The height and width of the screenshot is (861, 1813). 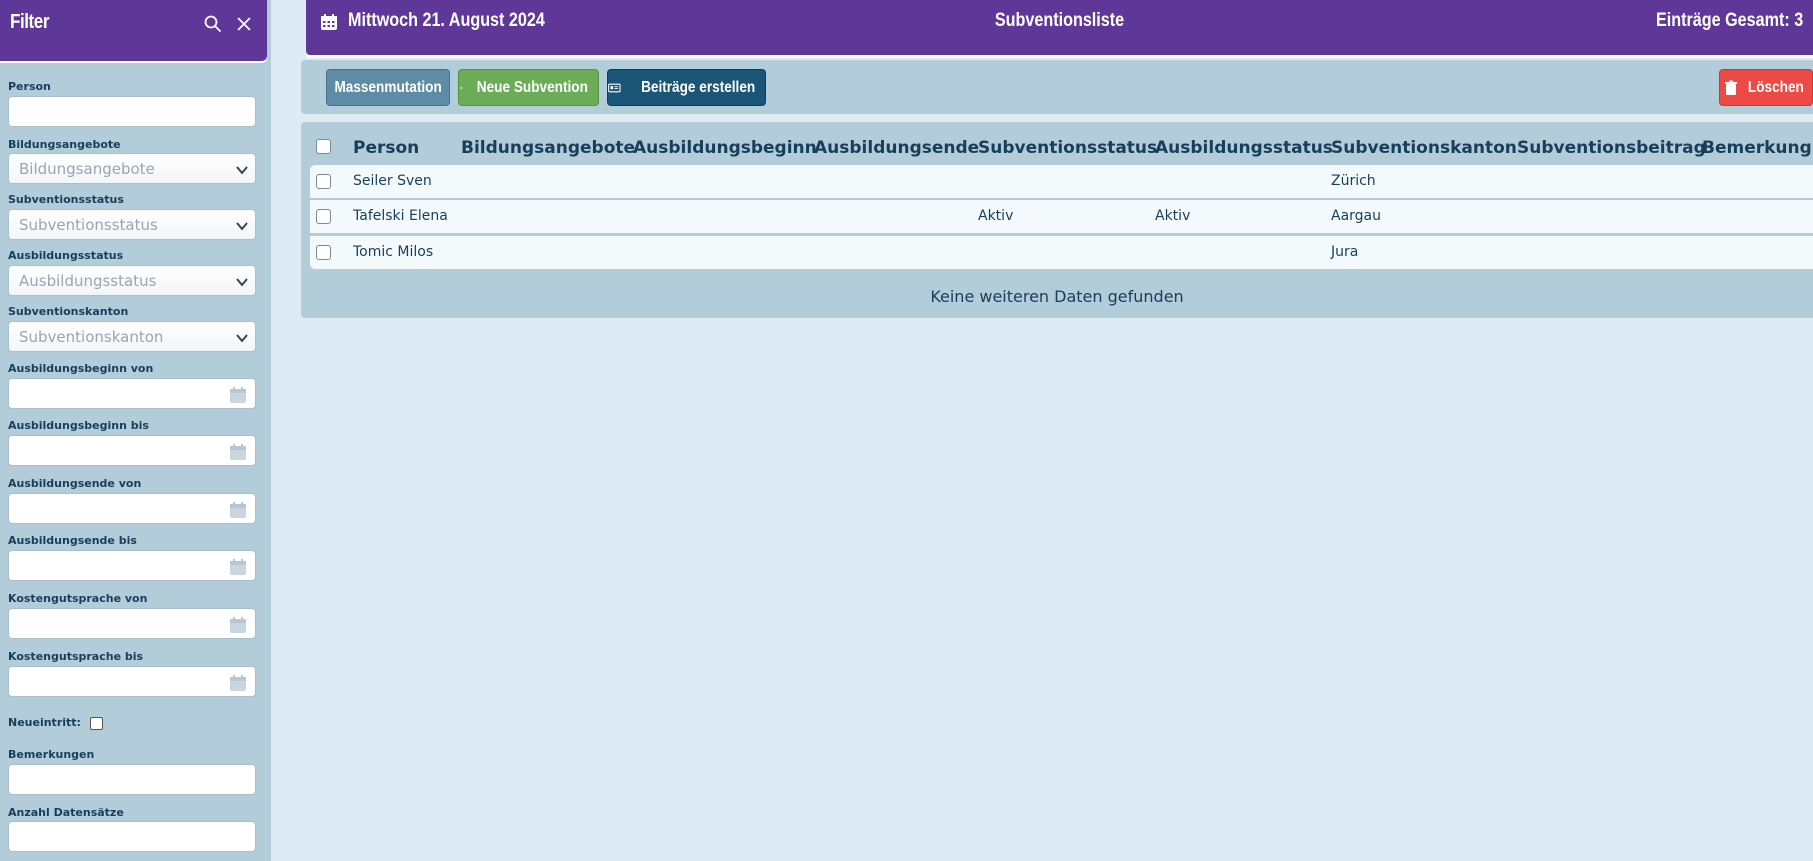 I want to click on delete-label: Löschen, so click(x=1776, y=87).